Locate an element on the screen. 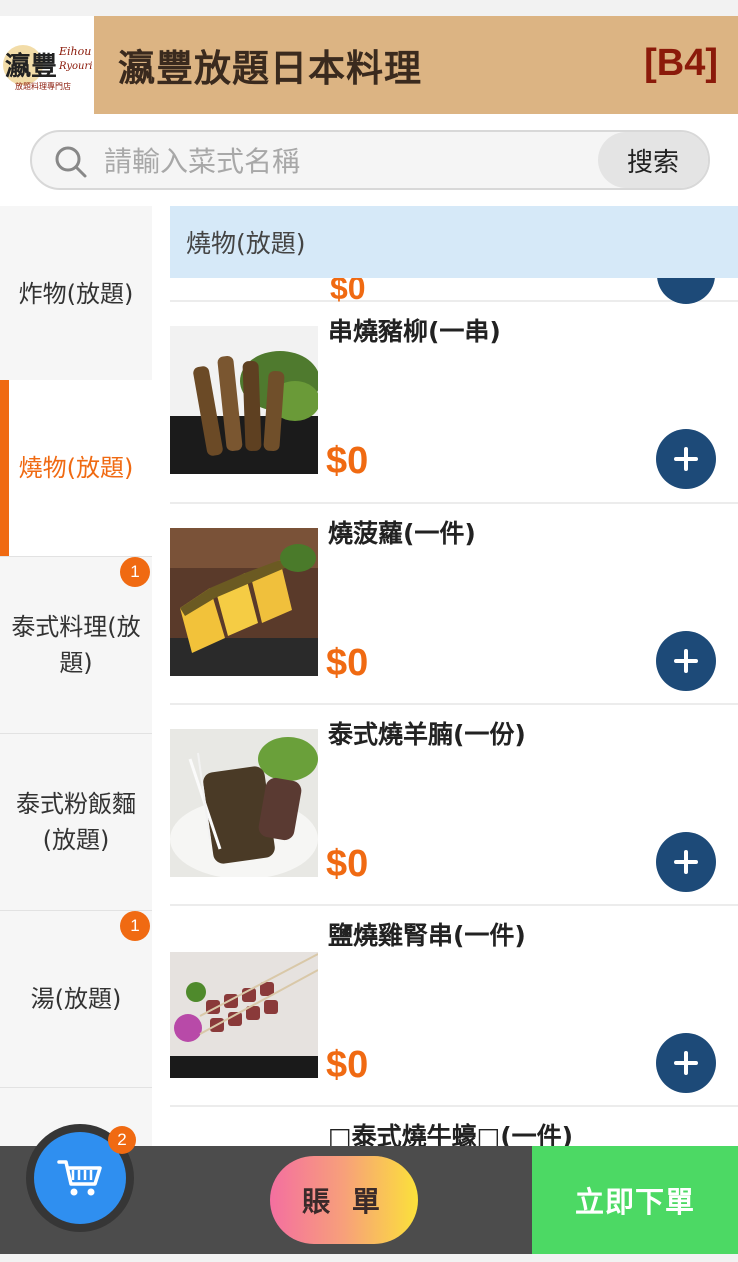  menu-item: 鹽燒雞腎串(一件) $0 is located at coordinates (454, 1004).